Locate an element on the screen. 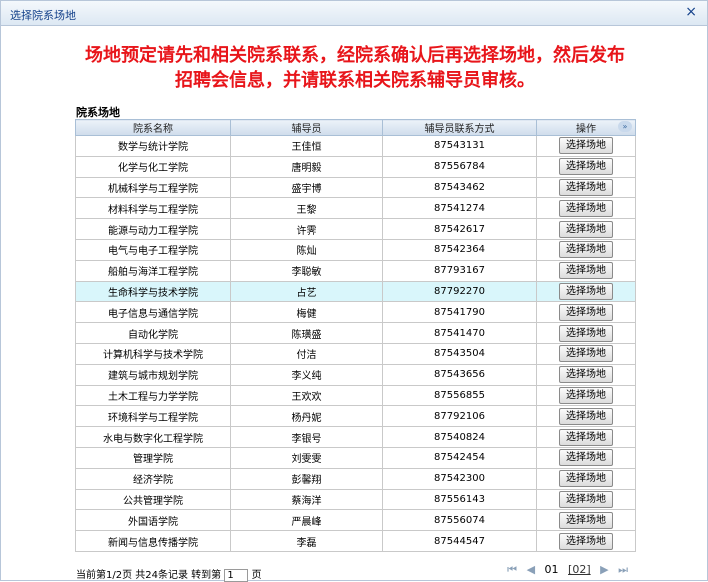 The height and width of the screenshot is (582, 708). table-row: 化学与化工学院 唐明毅 87556784 选择场地 is located at coordinates (355, 166).